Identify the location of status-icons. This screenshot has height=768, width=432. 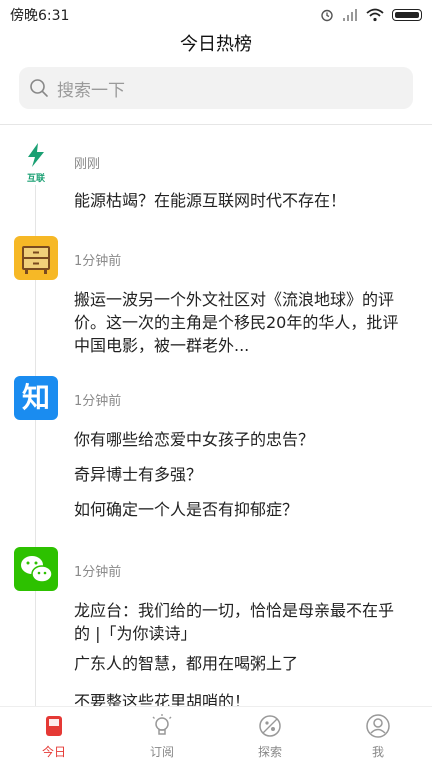
(371, 15).